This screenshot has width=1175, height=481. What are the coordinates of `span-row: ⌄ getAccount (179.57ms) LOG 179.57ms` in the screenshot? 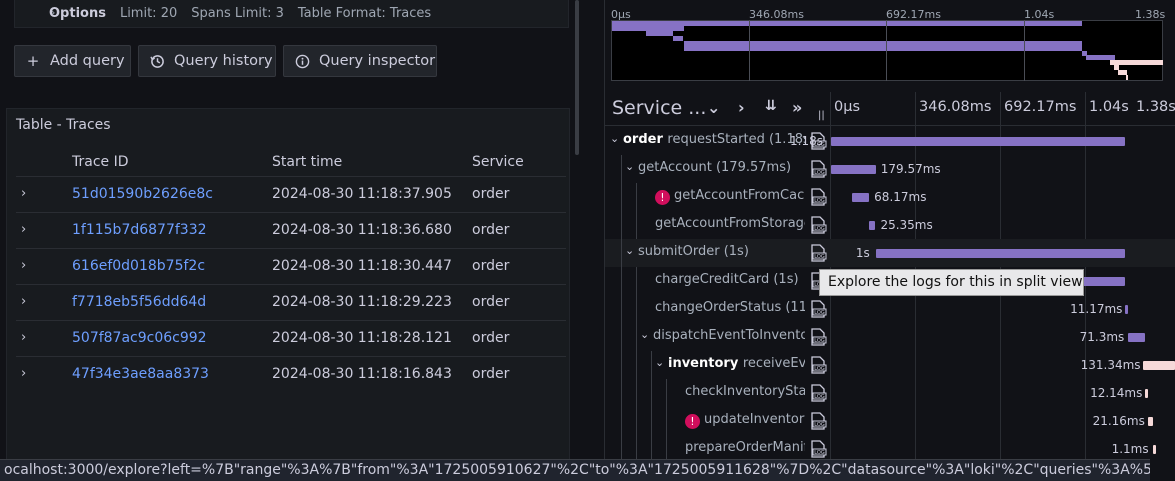 It's located at (890, 169).